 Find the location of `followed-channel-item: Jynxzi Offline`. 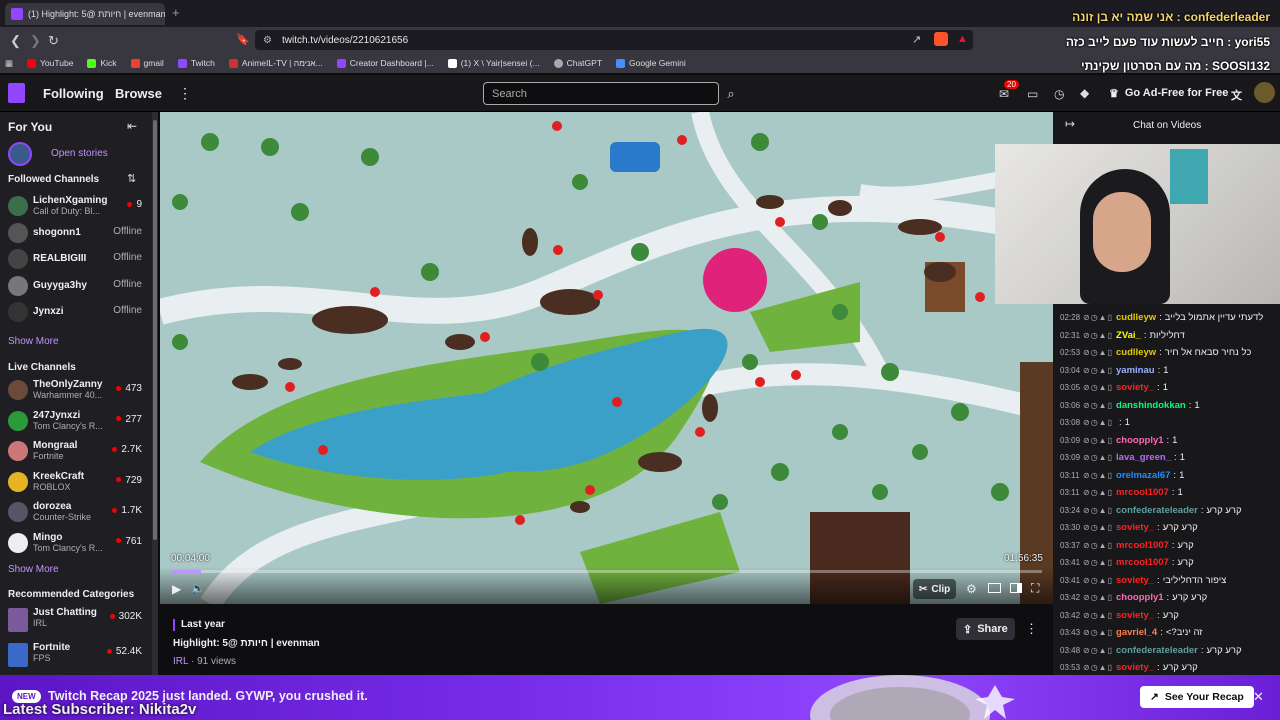

followed-channel-item: Jynxzi Offline is located at coordinates (75, 312).